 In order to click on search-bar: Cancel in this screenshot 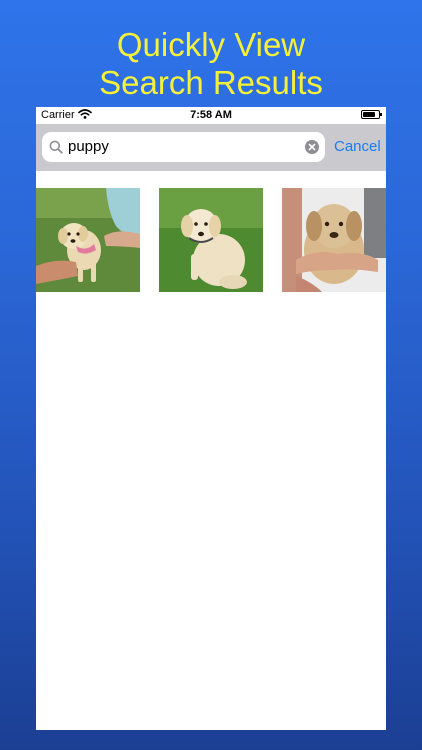, I will do `click(211, 147)`.